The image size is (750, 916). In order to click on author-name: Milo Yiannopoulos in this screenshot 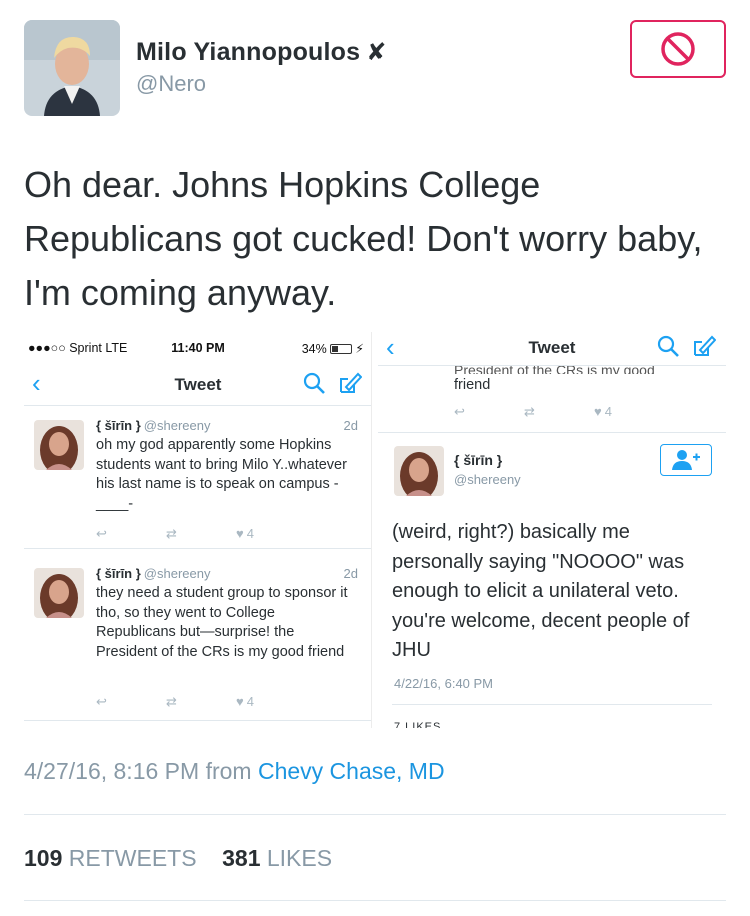, I will do `click(248, 52)`.